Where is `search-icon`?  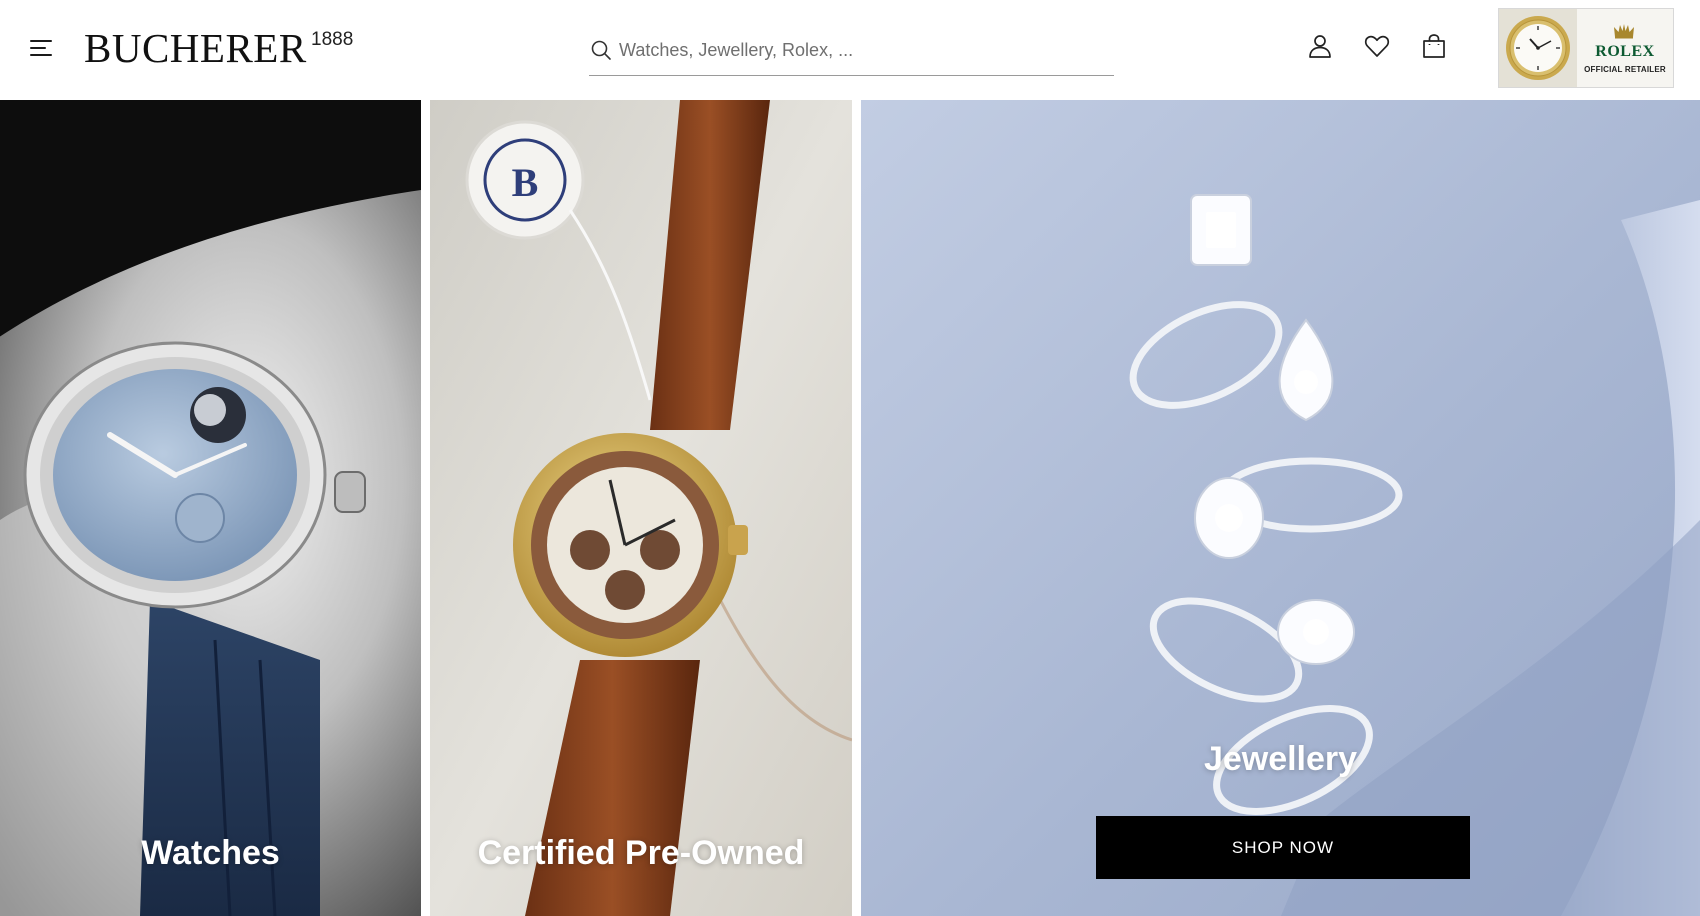 search-icon is located at coordinates (601, 50).